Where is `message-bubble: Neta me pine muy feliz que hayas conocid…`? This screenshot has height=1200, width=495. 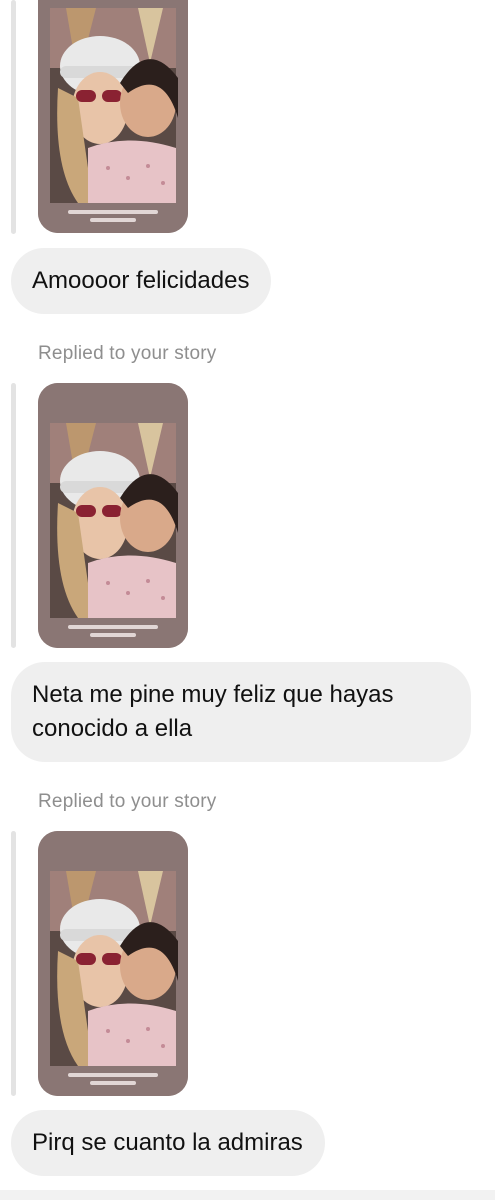 message-bubble: Neta me pine muy feliz que hayas conocid… is located at coordinates (241, 712).